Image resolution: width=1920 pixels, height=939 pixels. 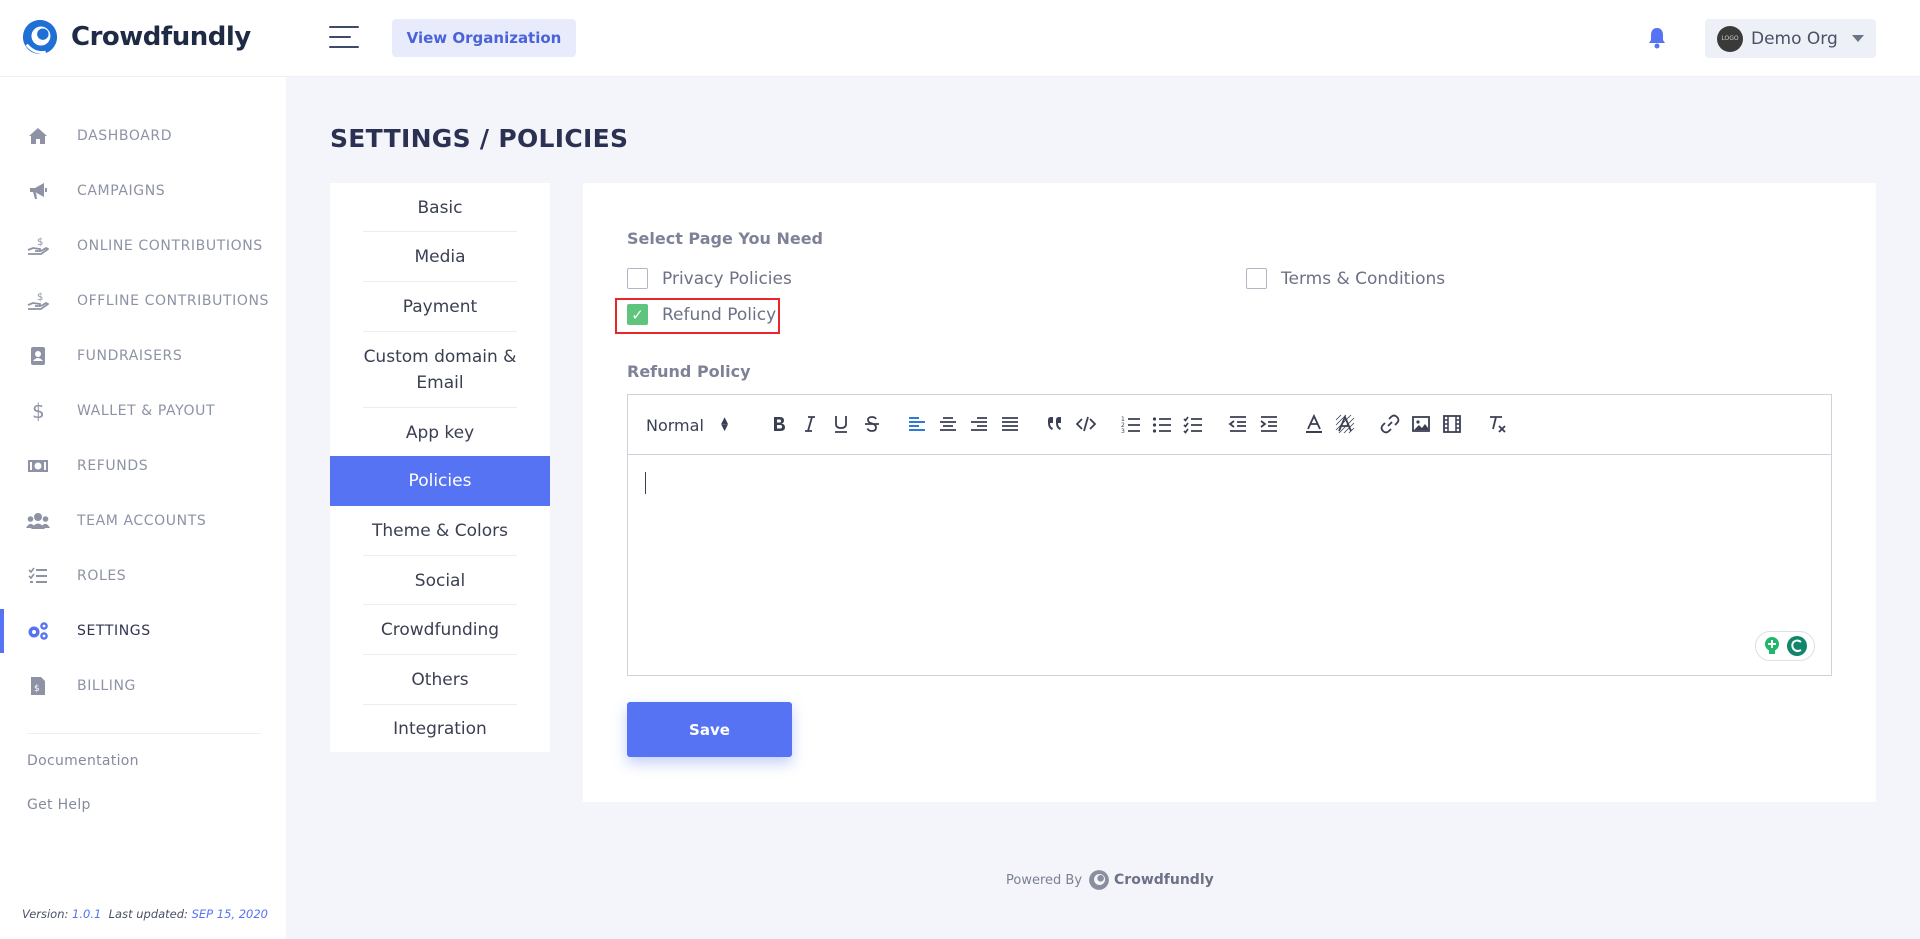 I want to click on svg-text: 3, so click(x=1123, y=431).